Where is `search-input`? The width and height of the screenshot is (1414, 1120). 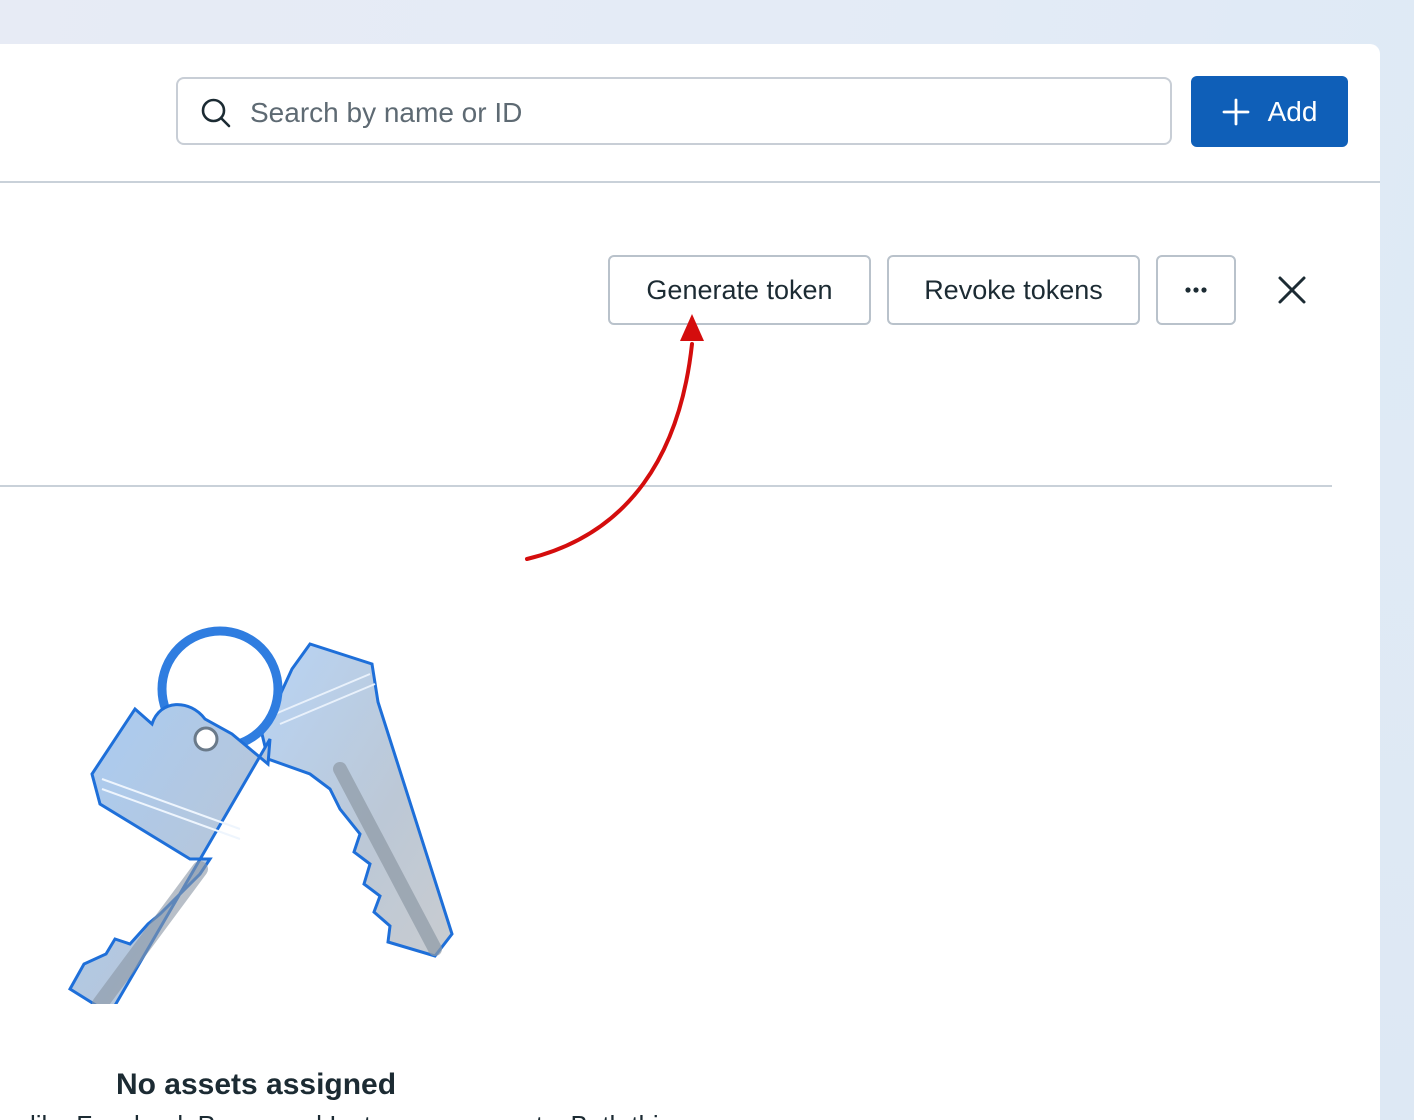
search-input is located at coordinates (700, 113).